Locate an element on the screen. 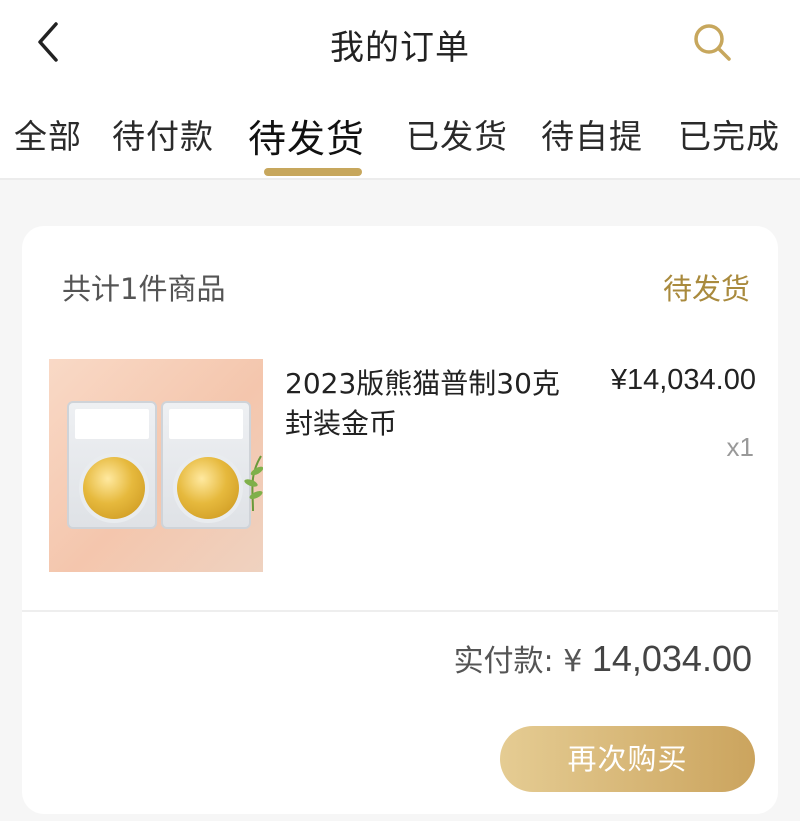 The height and width of the screenshot is (821, 800). product-quantity: x1 is located at coordinates (740, 447).